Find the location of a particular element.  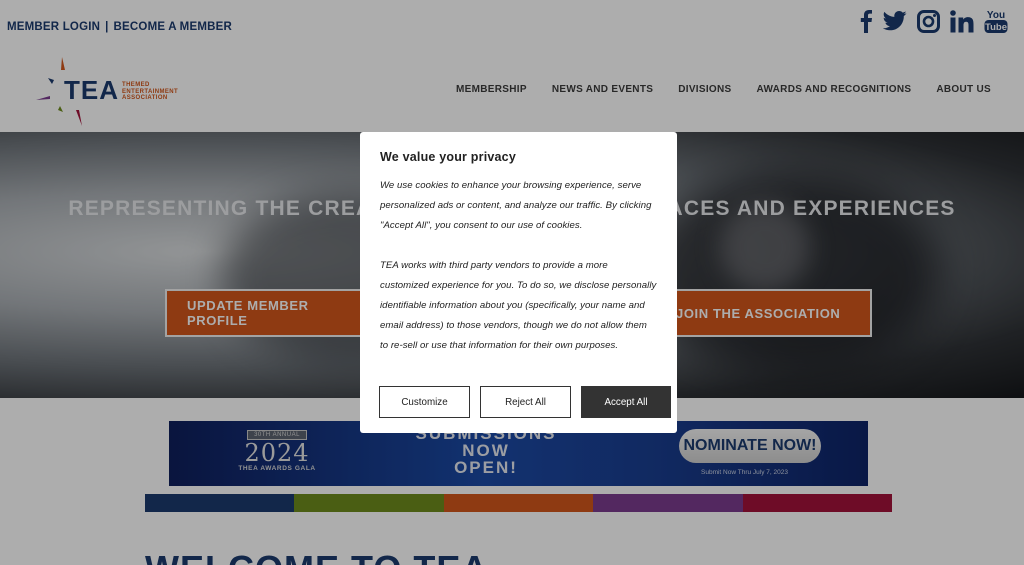

customize-button: Customize is located at coordinates (424, 402).